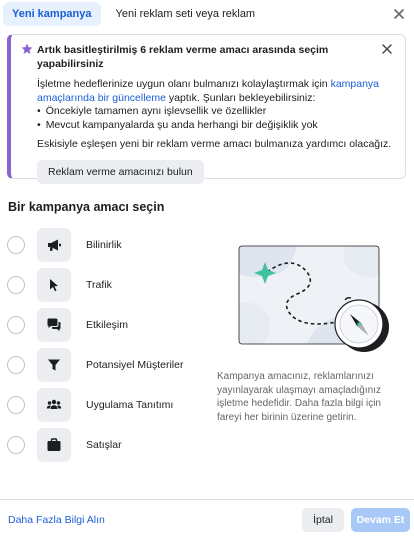 The image size is (414, 537). Describe the element at coordinates (399, 14) in the screenshot. I see `close-icon` at that location.